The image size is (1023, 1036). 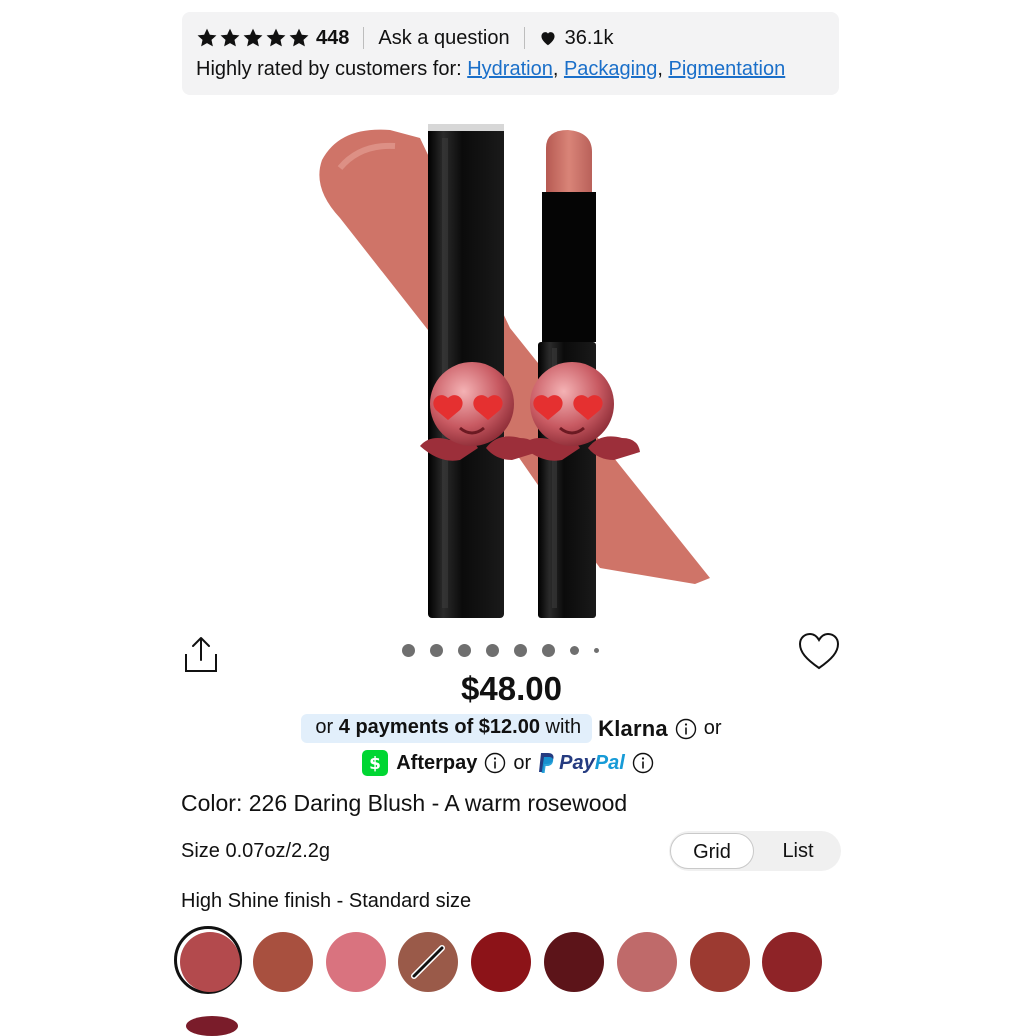 What do you see at coordinates (210, 962) in the screenshot?
I see `color-swatch-selected` at bounding box center [210, 962].